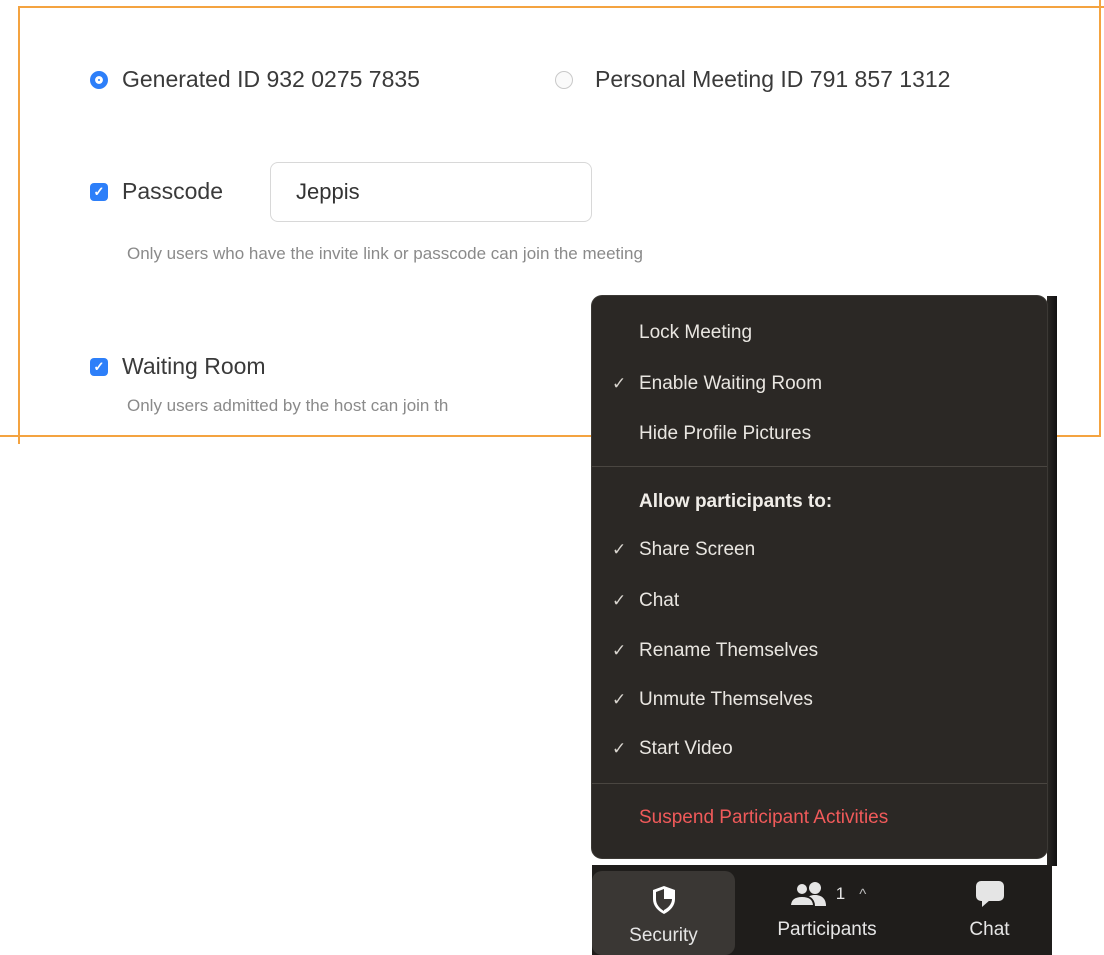 The height and width of the screenshot is (955, 1104). What do you see at coordinates (827, 929) in the screenshot?
I see `participants-label: Participants` at bounding box center [827, 929].